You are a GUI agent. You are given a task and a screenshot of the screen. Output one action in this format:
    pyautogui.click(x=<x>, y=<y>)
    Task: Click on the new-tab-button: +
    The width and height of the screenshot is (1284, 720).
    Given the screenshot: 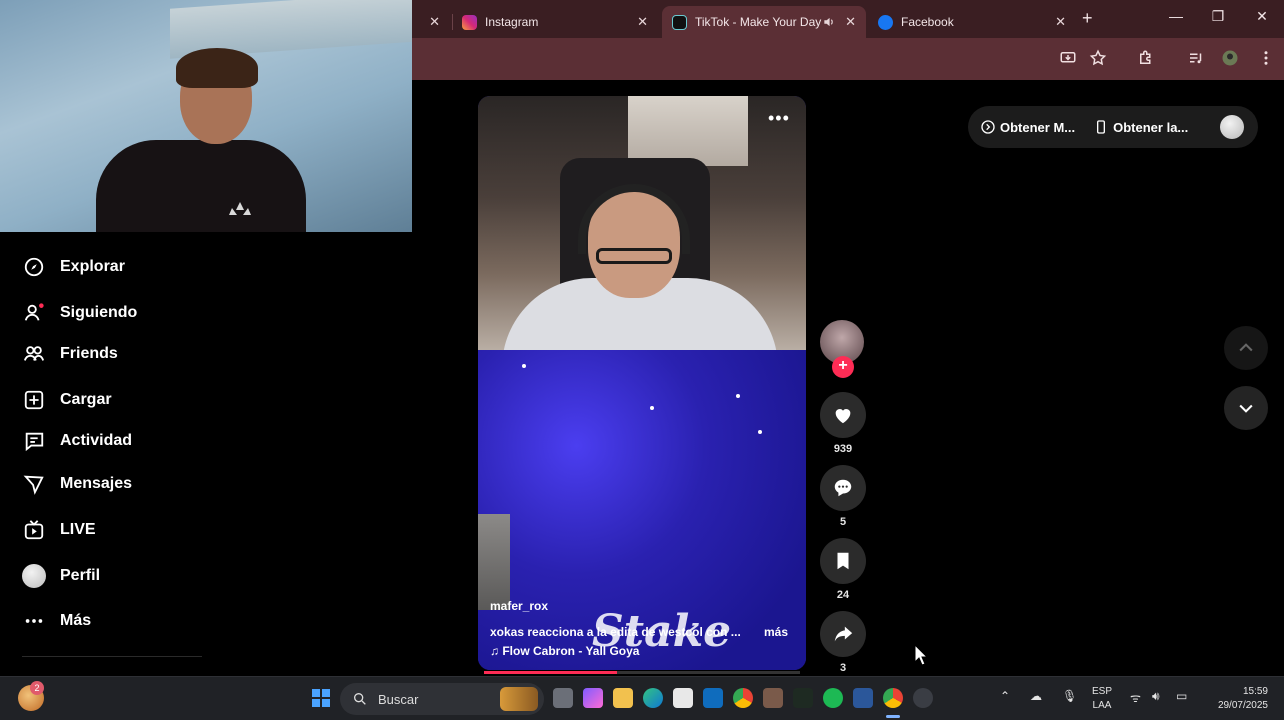 What is the action you would take?
    pyautogui.click(x=1087, y=18)
    